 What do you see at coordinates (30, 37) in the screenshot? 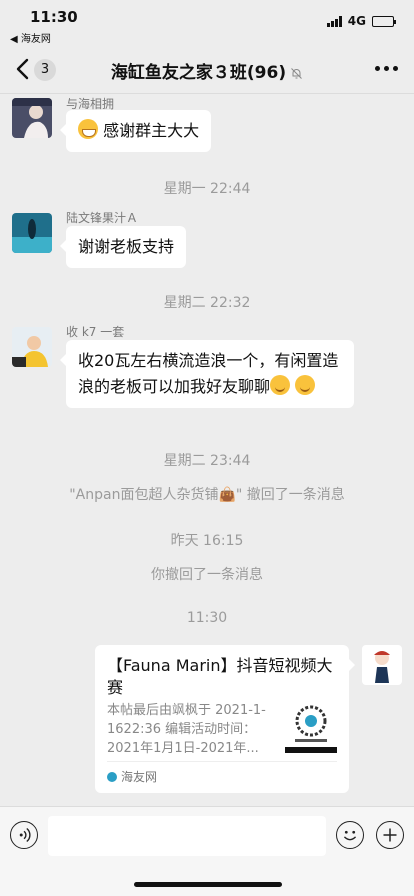
I see `back-to-app-link: ◀ 海友网` at bounding box center [30, 37].